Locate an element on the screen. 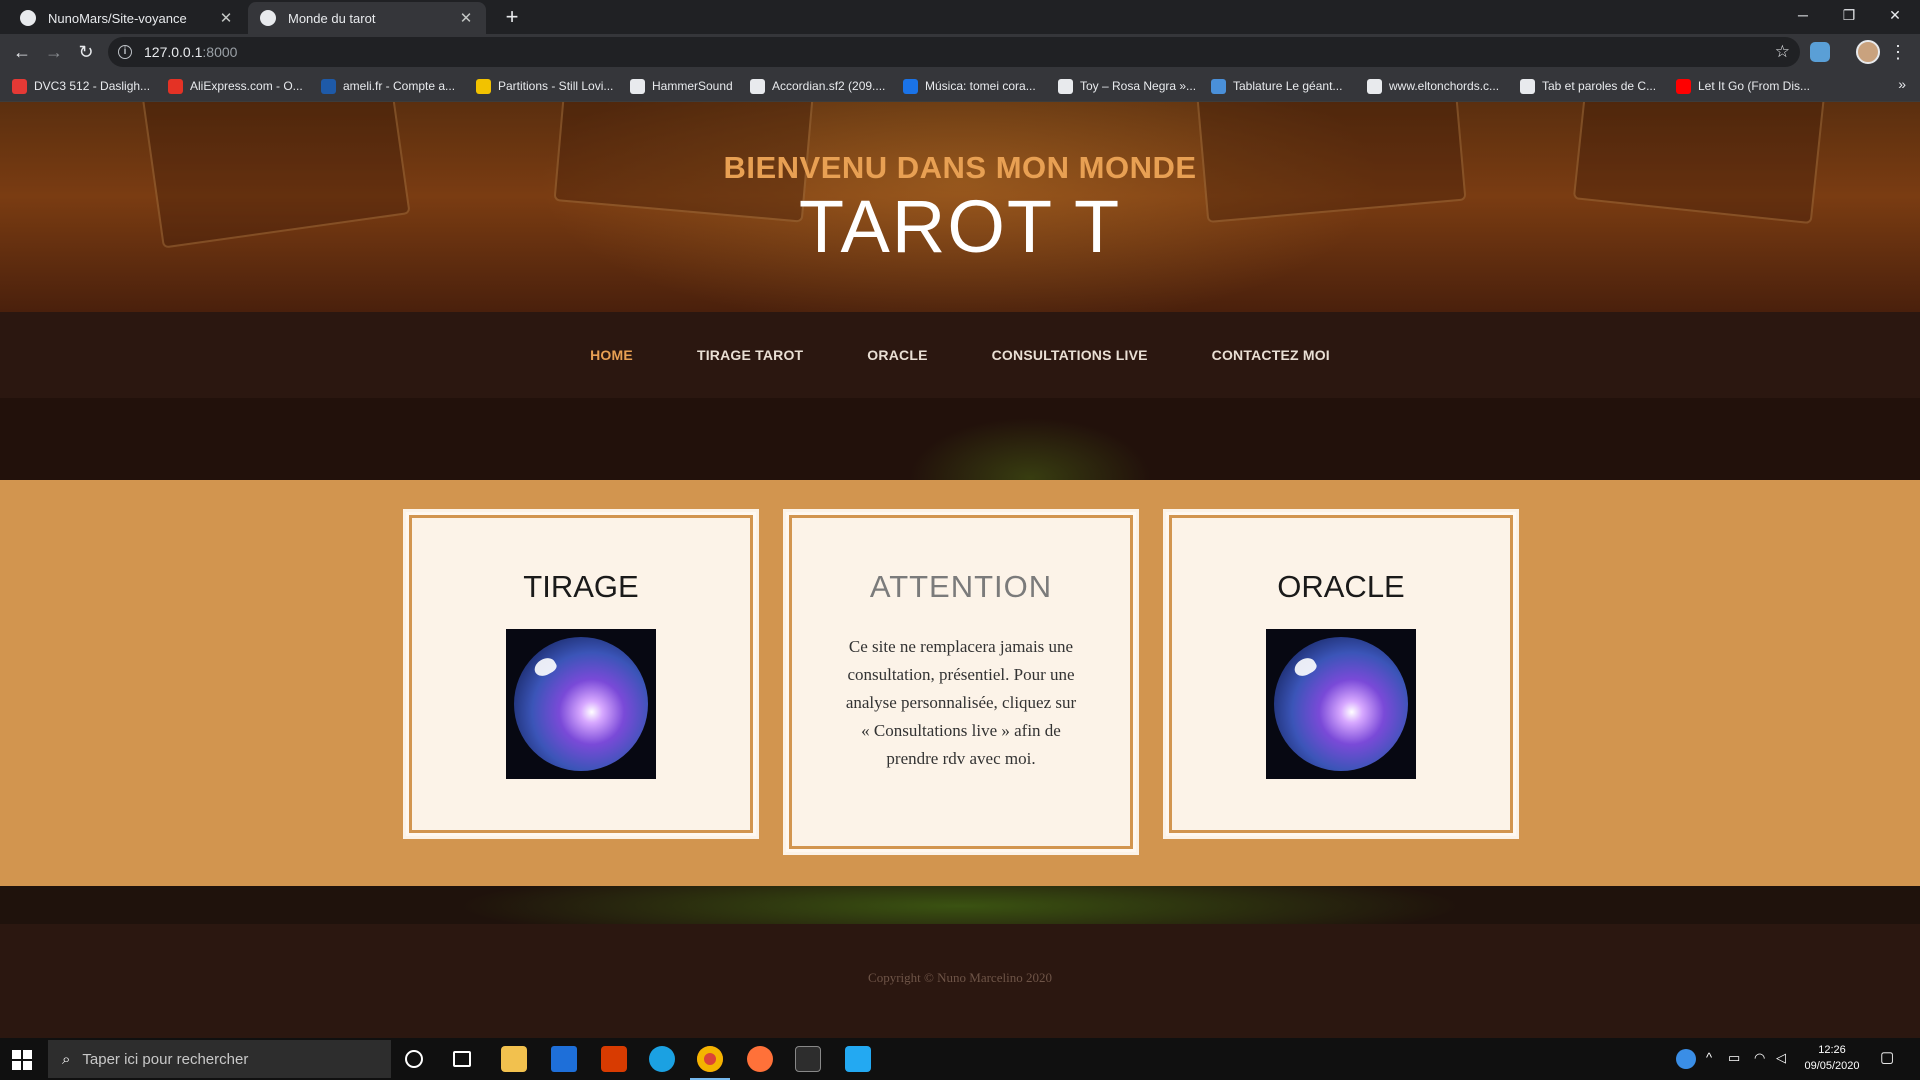 This screenshot has height=1080, width=1920. nav-consultations-live: CONSULTATIONS LIVE is located at coordinates (1070, 355).